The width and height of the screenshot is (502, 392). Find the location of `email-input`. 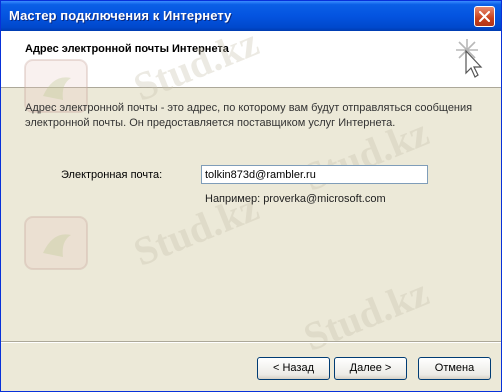

email-input is located at coordinates (314, 174).